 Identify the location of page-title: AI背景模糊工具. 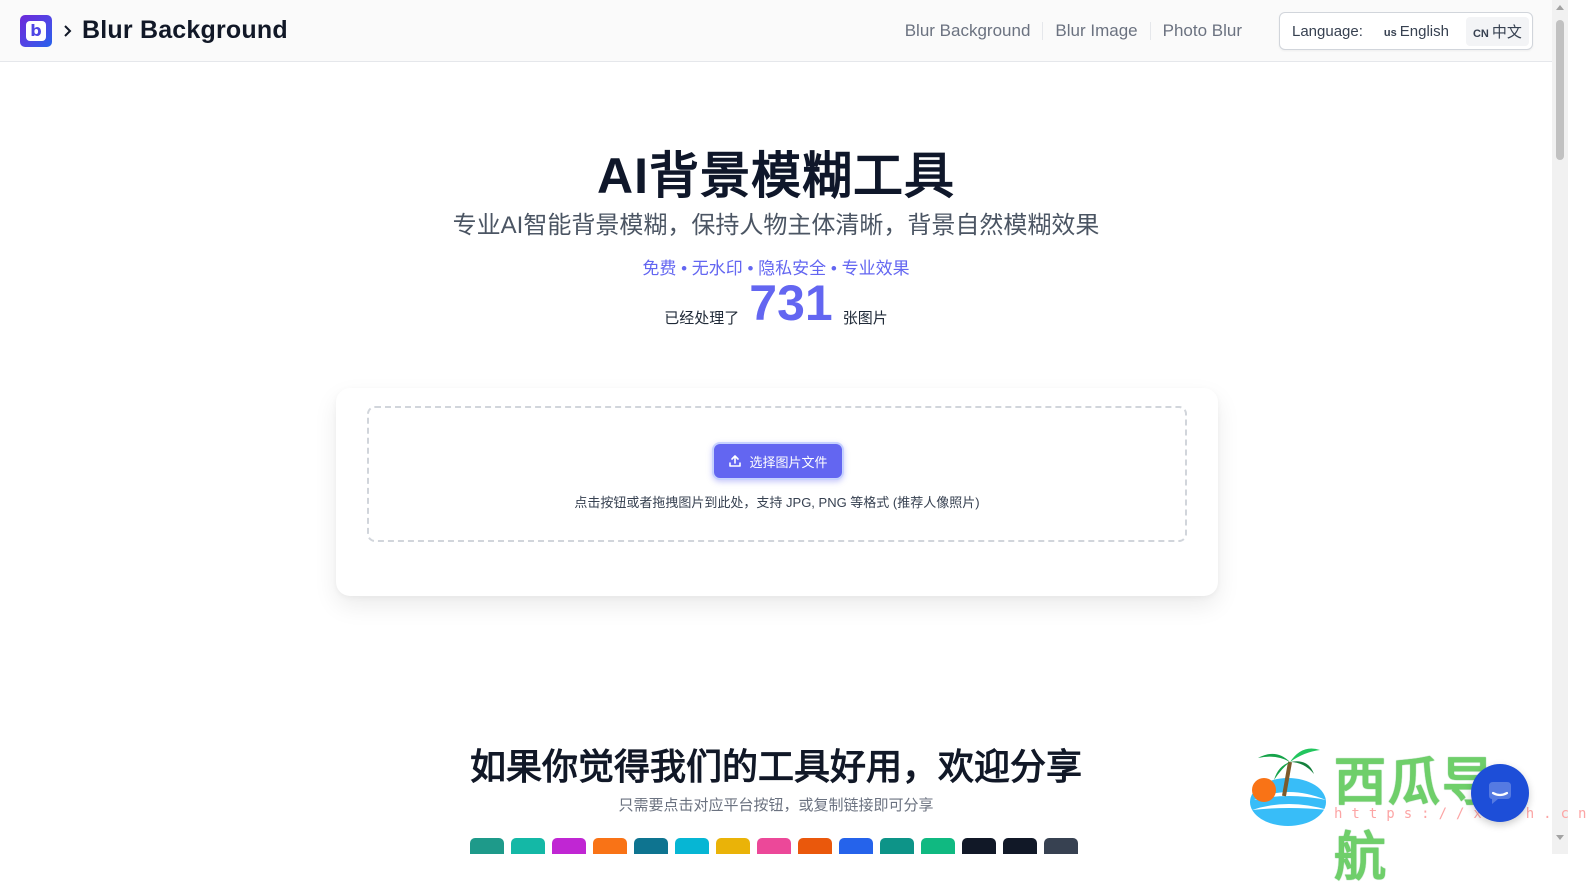
(776, 176).